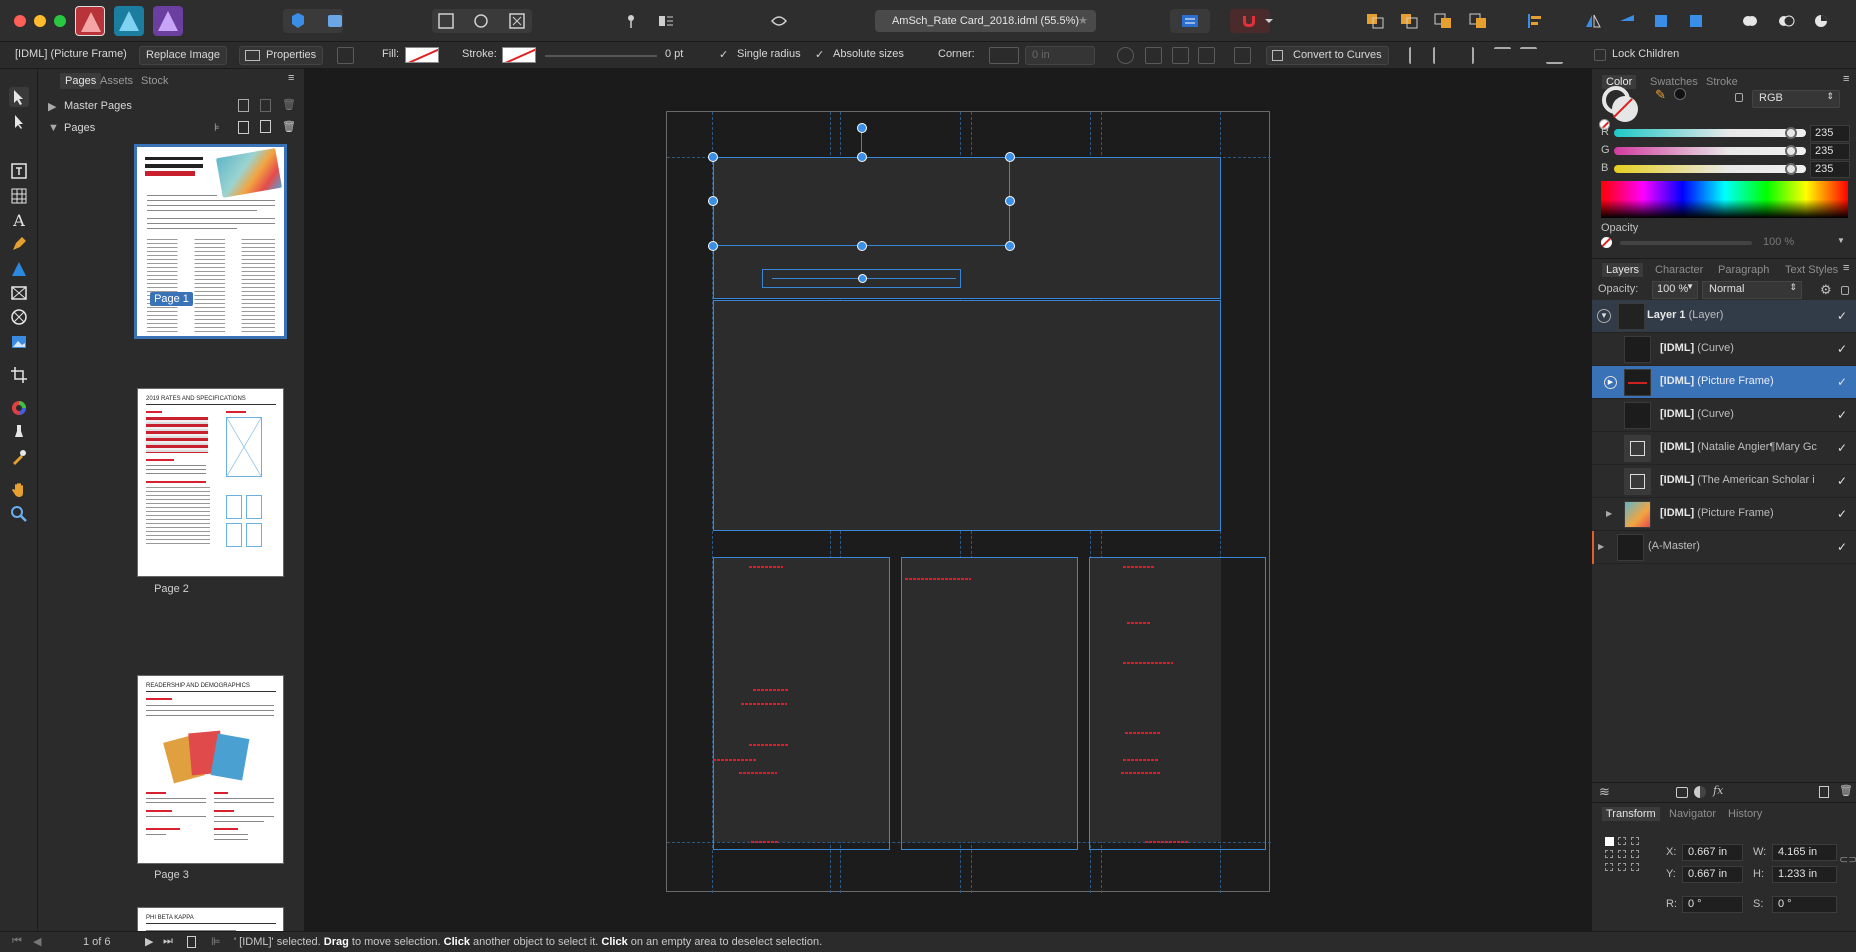  What do you see at coordinates (1660, 95) in the screenshot?
I see `eyedropper-icon: ✎` at bounding box center [1660, 95].